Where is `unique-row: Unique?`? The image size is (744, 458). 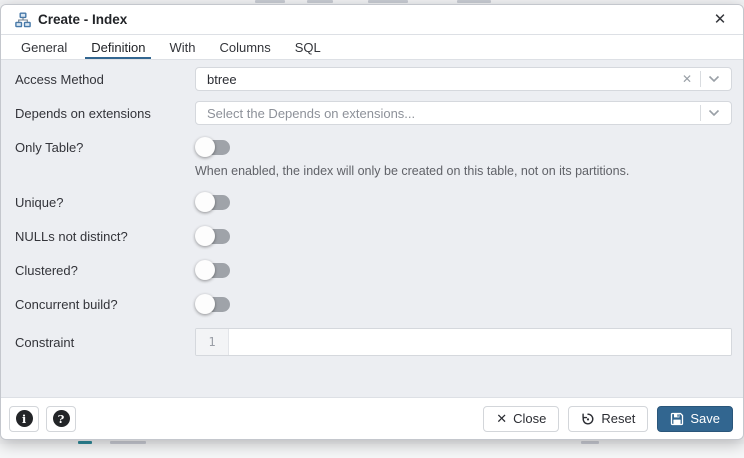 unique-row: Unique? is located at coordinates (372, 202).